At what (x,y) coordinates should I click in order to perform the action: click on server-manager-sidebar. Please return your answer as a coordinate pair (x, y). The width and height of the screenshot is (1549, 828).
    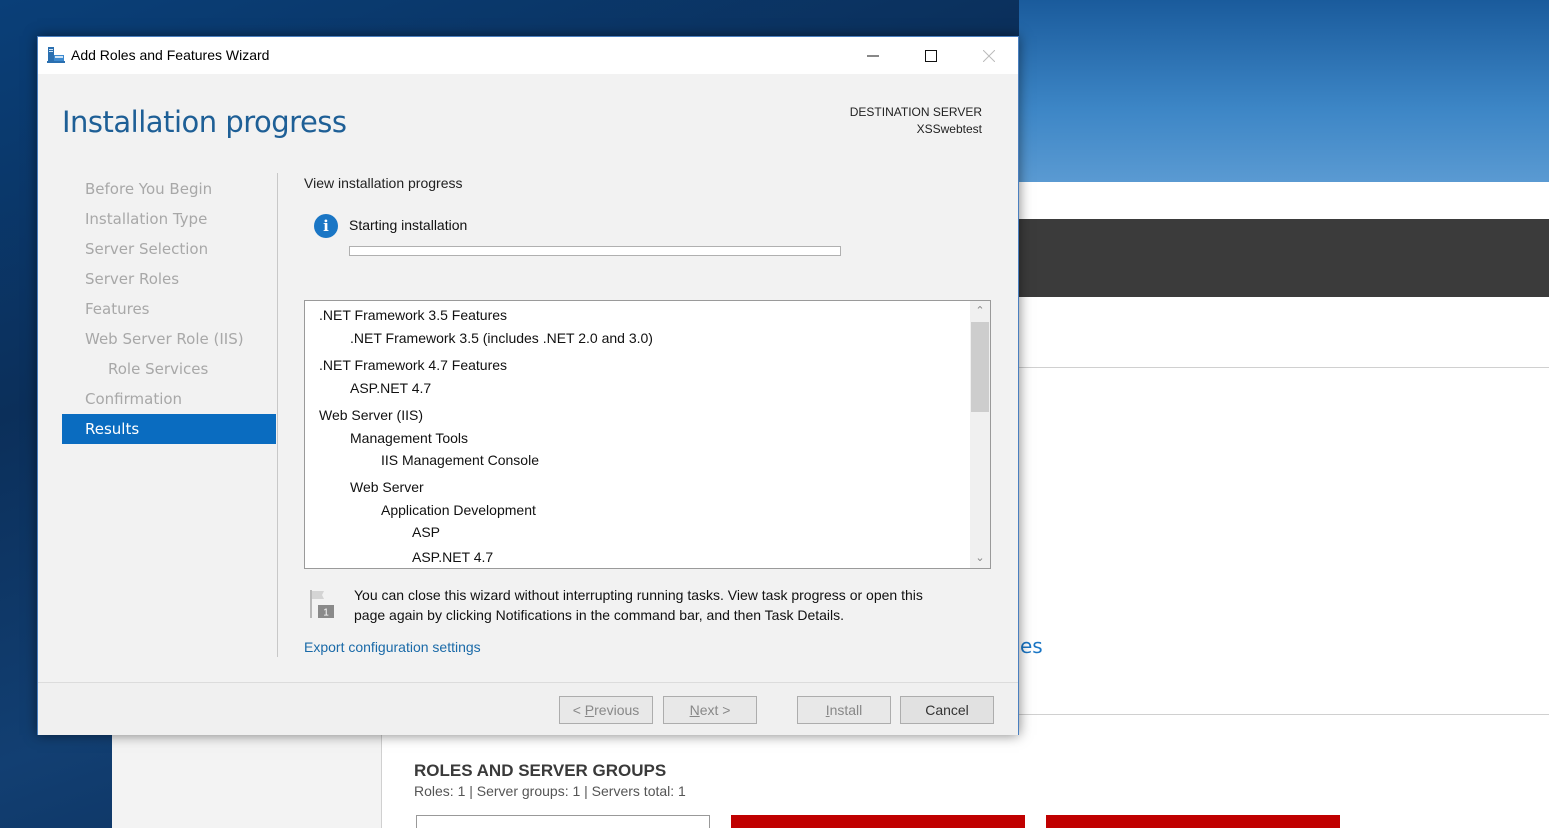
    Looking at the image, I should click on (247, 781).